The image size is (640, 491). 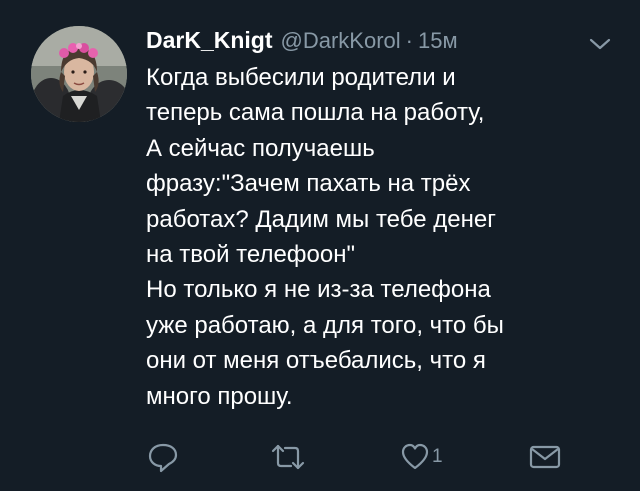 I want to click on tweet-header: DarK_Knigt @DarkKorol · 15м, so click(x=302, y=44).